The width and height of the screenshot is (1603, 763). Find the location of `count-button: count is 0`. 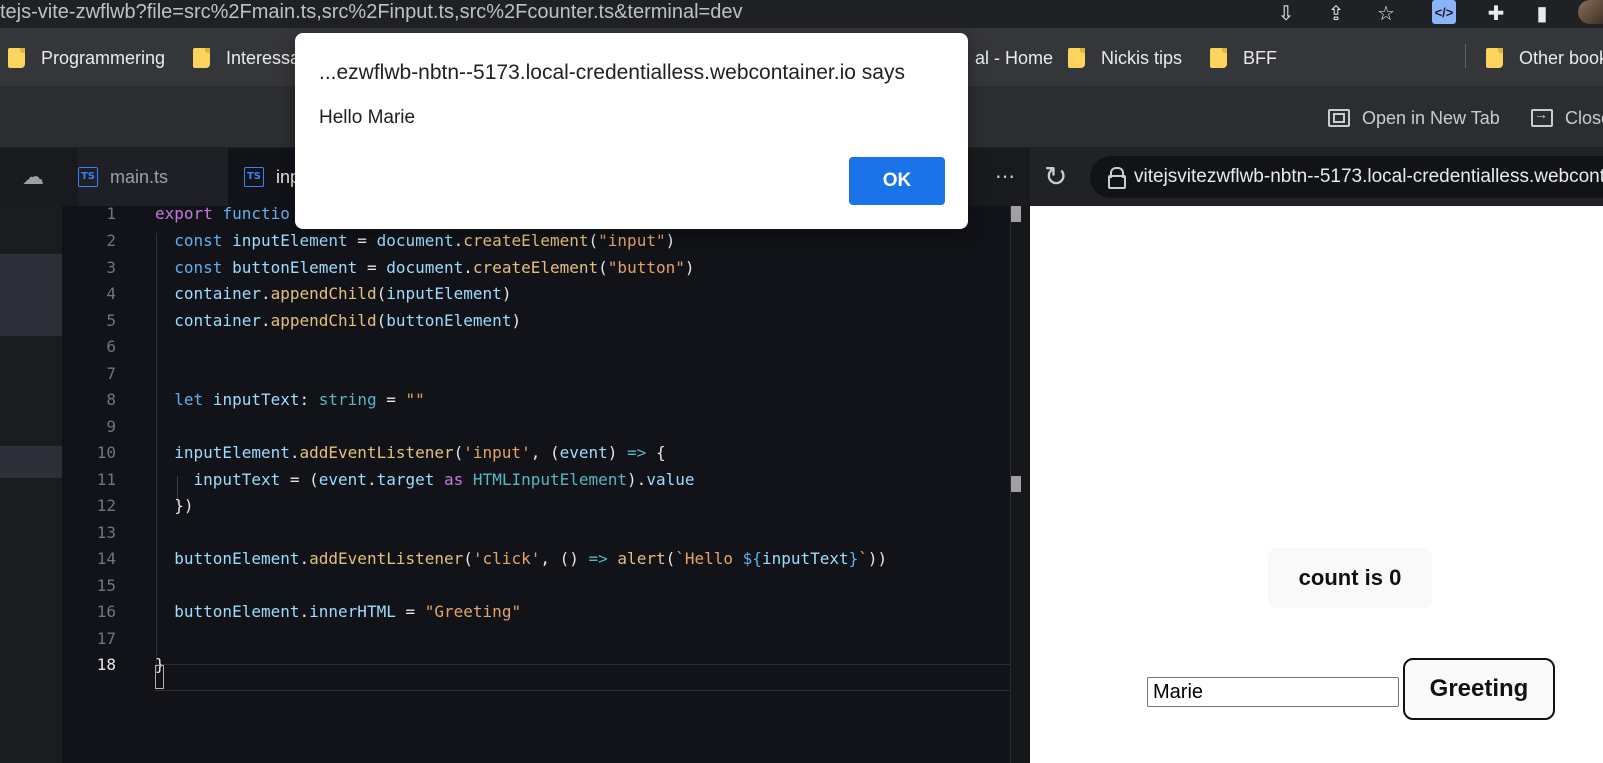

count-button: count is 0 is located at coordinates (1350, 578).